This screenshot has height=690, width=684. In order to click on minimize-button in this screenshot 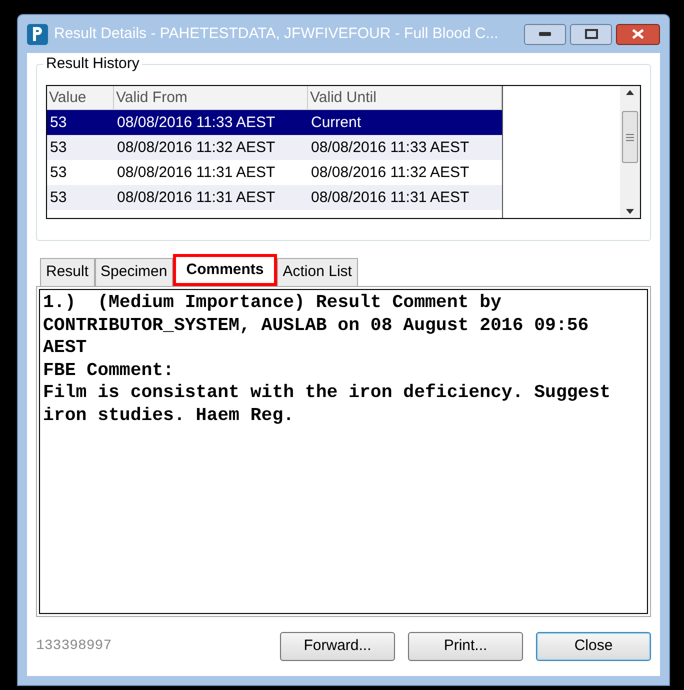, I will do `click(545, 34)`.